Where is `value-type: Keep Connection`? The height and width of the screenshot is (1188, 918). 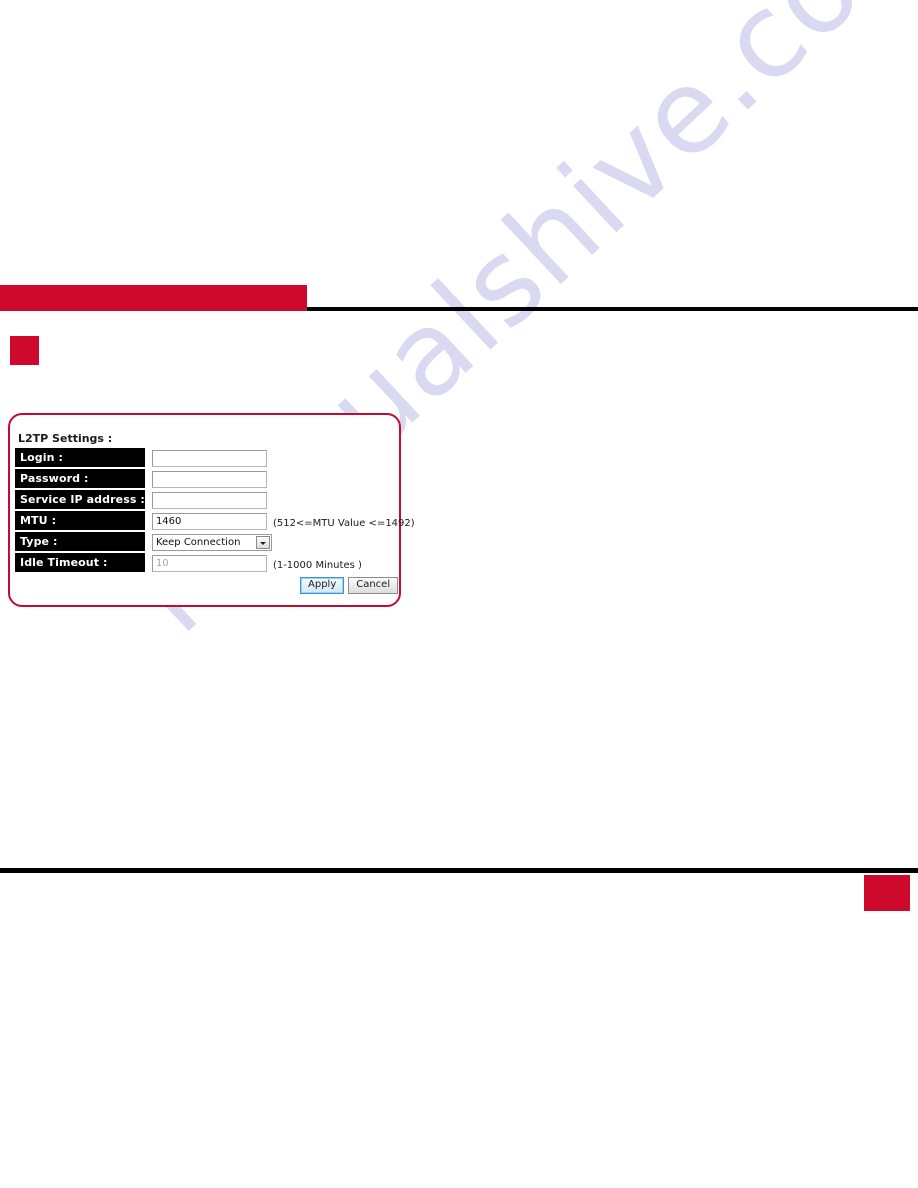 value-type: Keep Connection is located at coordinates (280, 541).